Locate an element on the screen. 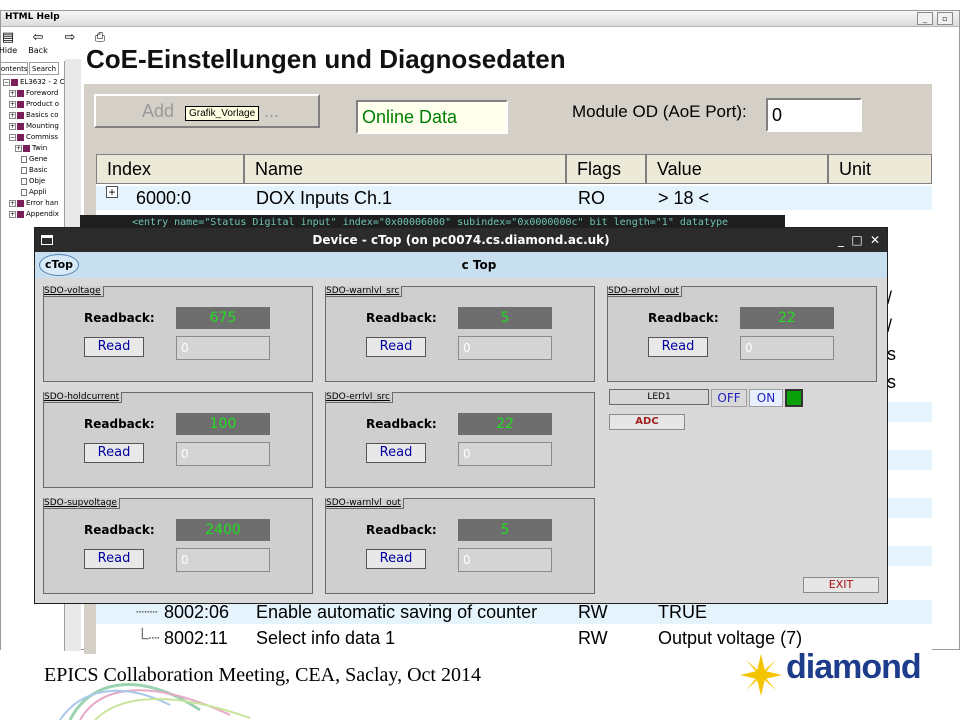  tree-item: + Basics co is located at coordinates (34, 115).